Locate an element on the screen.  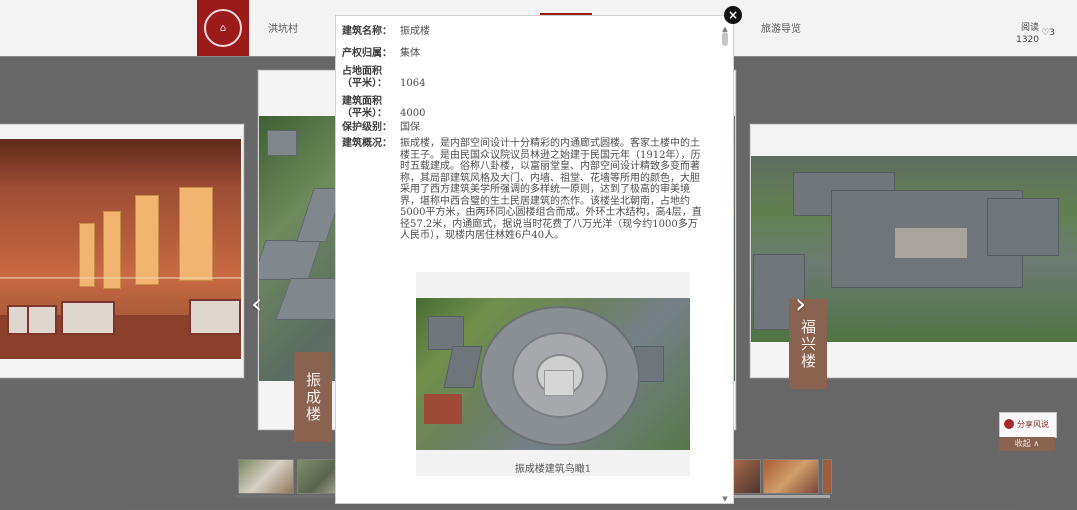
hall-line is located at coordinates (120, 278).